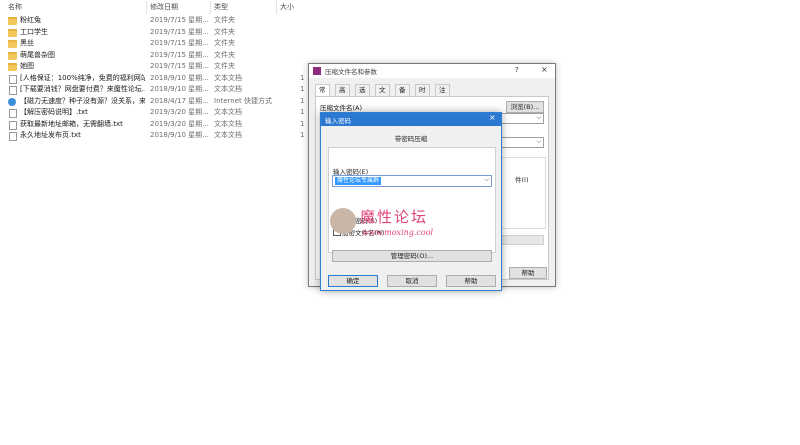 This screenshot has height=445, width=800. I want to click on file-row: 工口学生 2019/7/15 星期... 文件夹, so click(170, 33).